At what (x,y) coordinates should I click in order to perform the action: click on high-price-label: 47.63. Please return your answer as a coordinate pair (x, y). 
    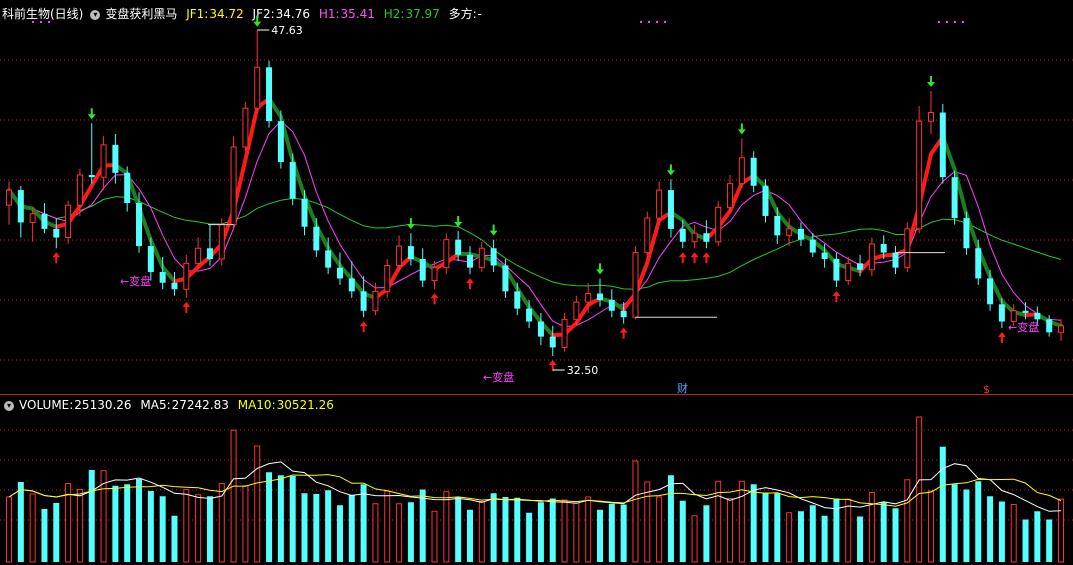
    Looking at the image, I should click on (287, 30).